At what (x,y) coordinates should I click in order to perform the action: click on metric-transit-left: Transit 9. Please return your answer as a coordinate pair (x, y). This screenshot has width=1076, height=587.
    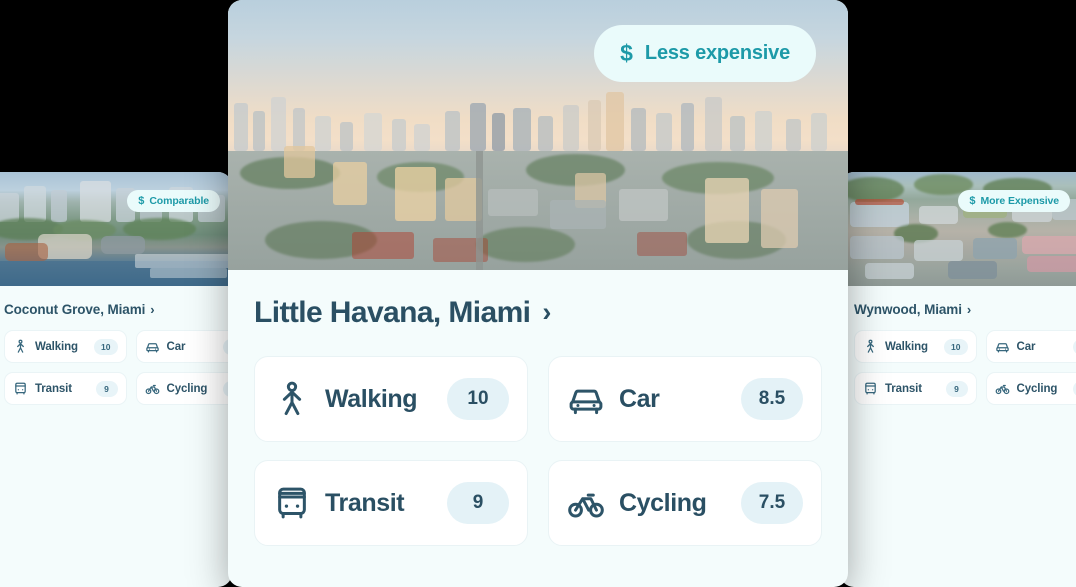
    Looking at the image, I should click on (65, 388).